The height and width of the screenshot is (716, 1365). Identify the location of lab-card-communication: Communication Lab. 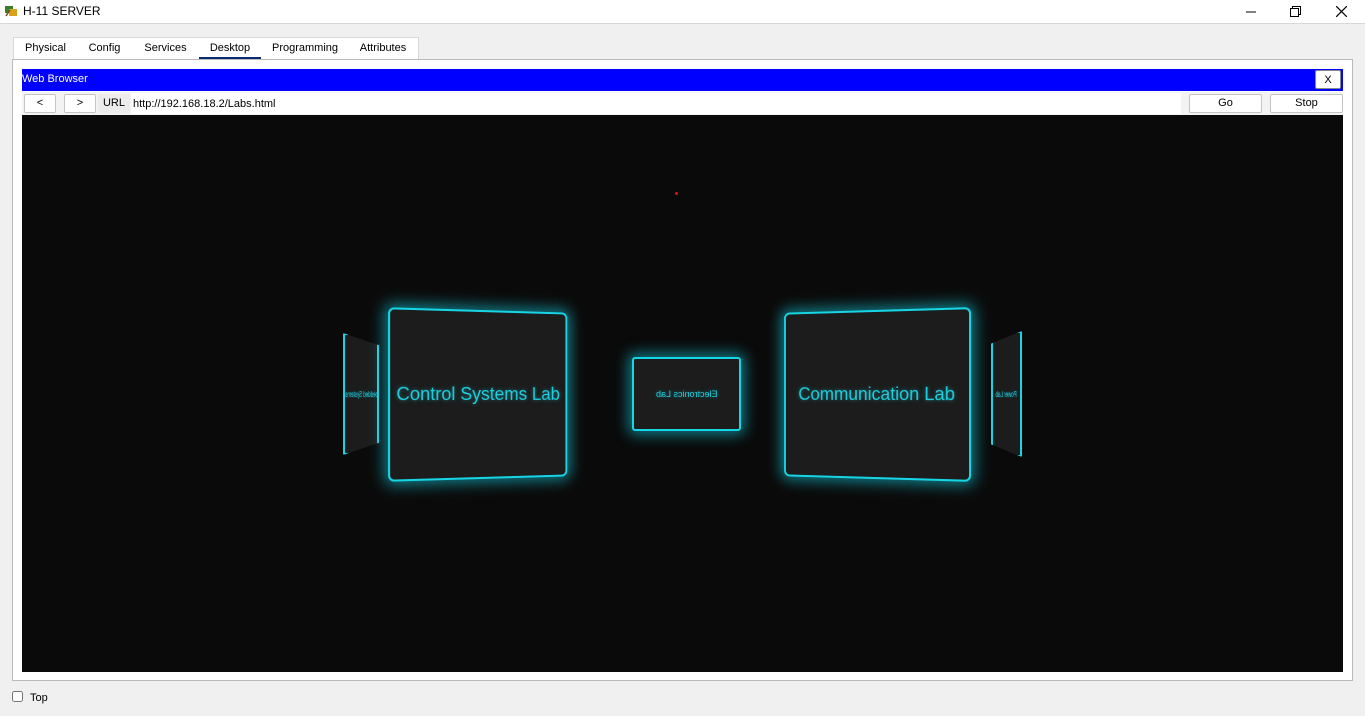
(877, 394).